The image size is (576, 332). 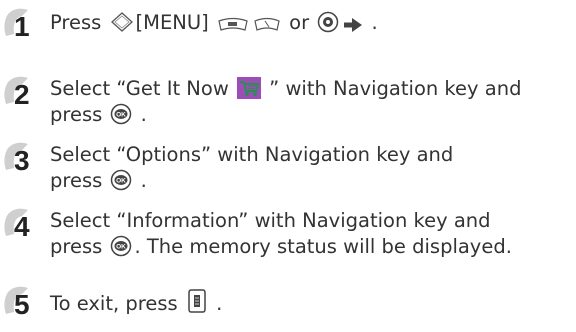 I want to click on navigation-key-icon, so click(x=122, y=22).